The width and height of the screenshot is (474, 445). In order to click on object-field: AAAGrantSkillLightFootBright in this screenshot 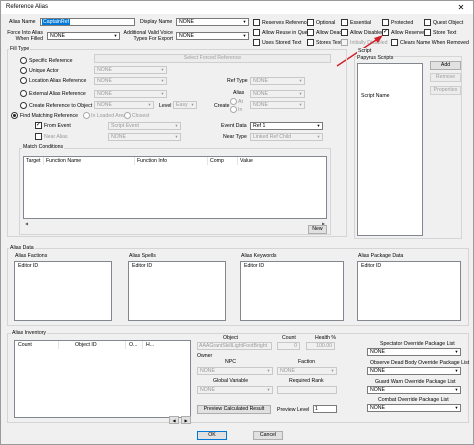, I will do `click(234, 346)`.